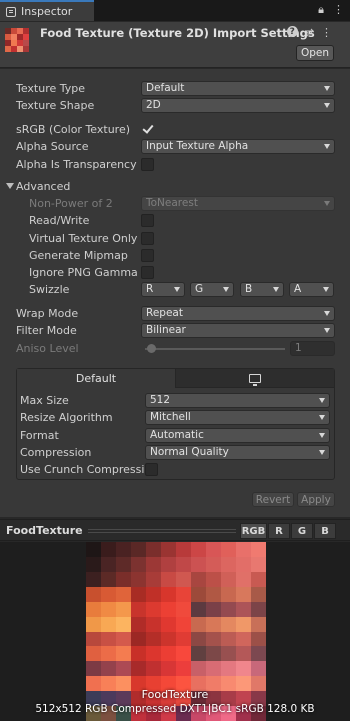 The image size is (350, 721). What do you see at coordinates (238, 88) in the screenshot?
I see `texture-type-dropdown: Default` at bounding box center [238, 88].